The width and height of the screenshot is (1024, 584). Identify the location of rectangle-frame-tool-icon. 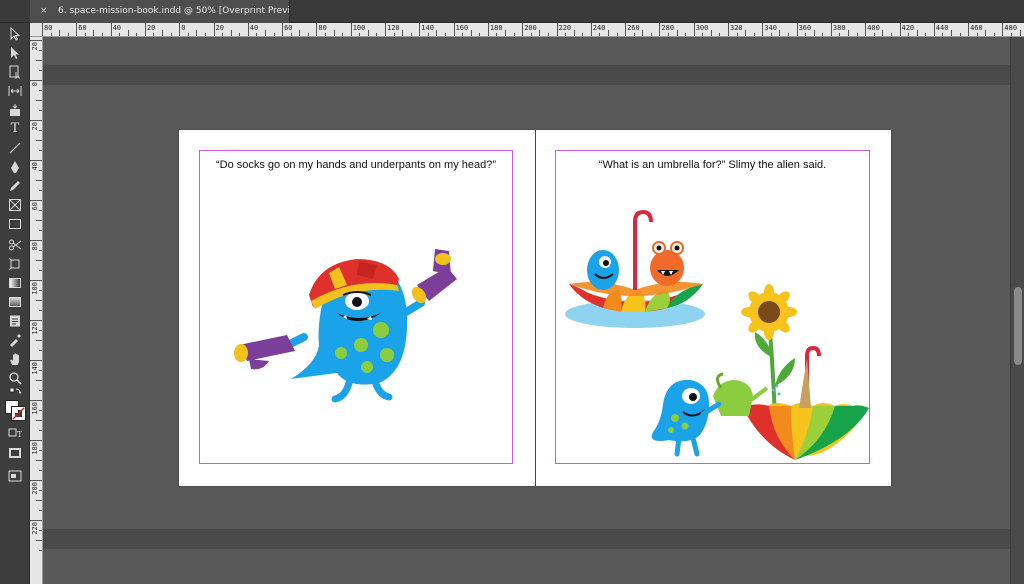
(15, 204).